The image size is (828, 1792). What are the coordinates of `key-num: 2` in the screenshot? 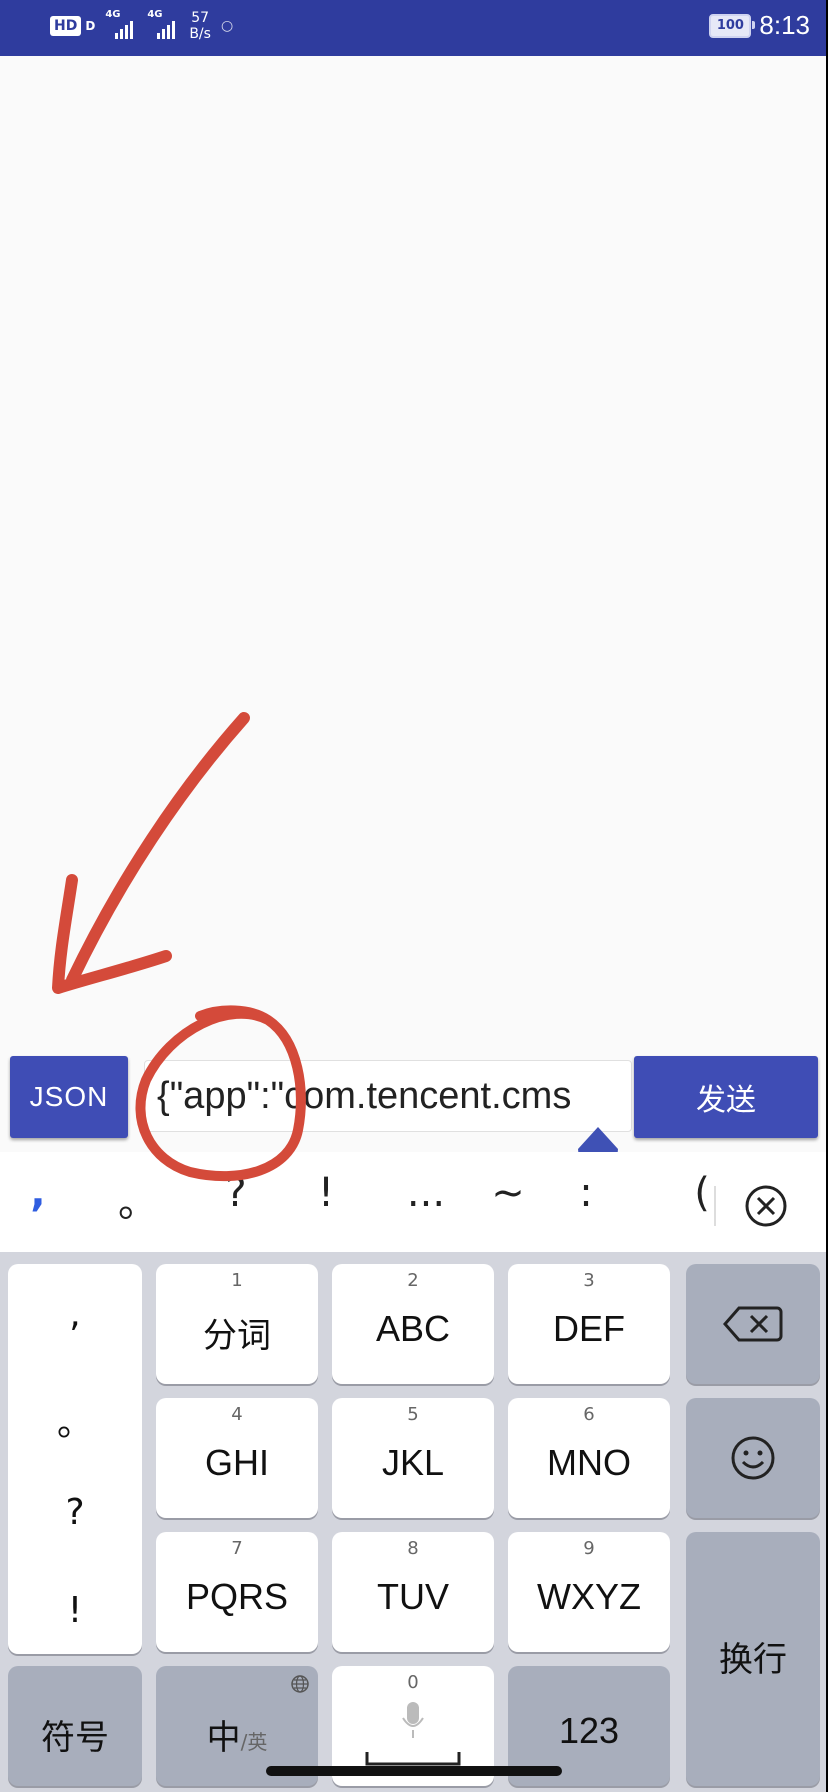 It's located at (413, 1280).